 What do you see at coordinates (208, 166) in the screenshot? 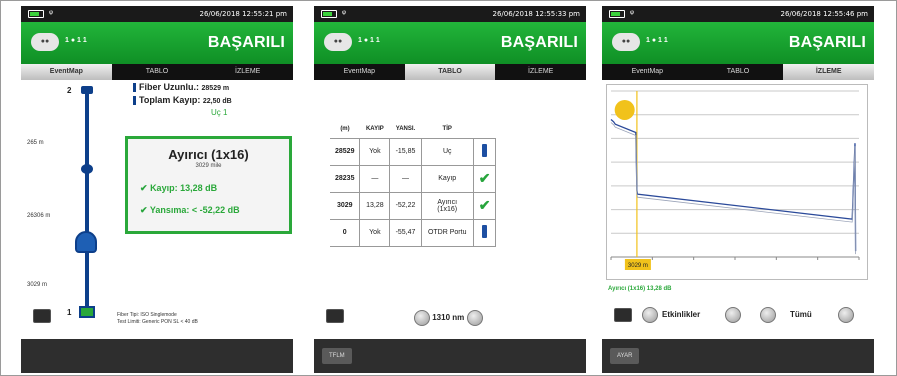
I see `popup-subtitle: 3029 mile` at bounding box center [208, 166].